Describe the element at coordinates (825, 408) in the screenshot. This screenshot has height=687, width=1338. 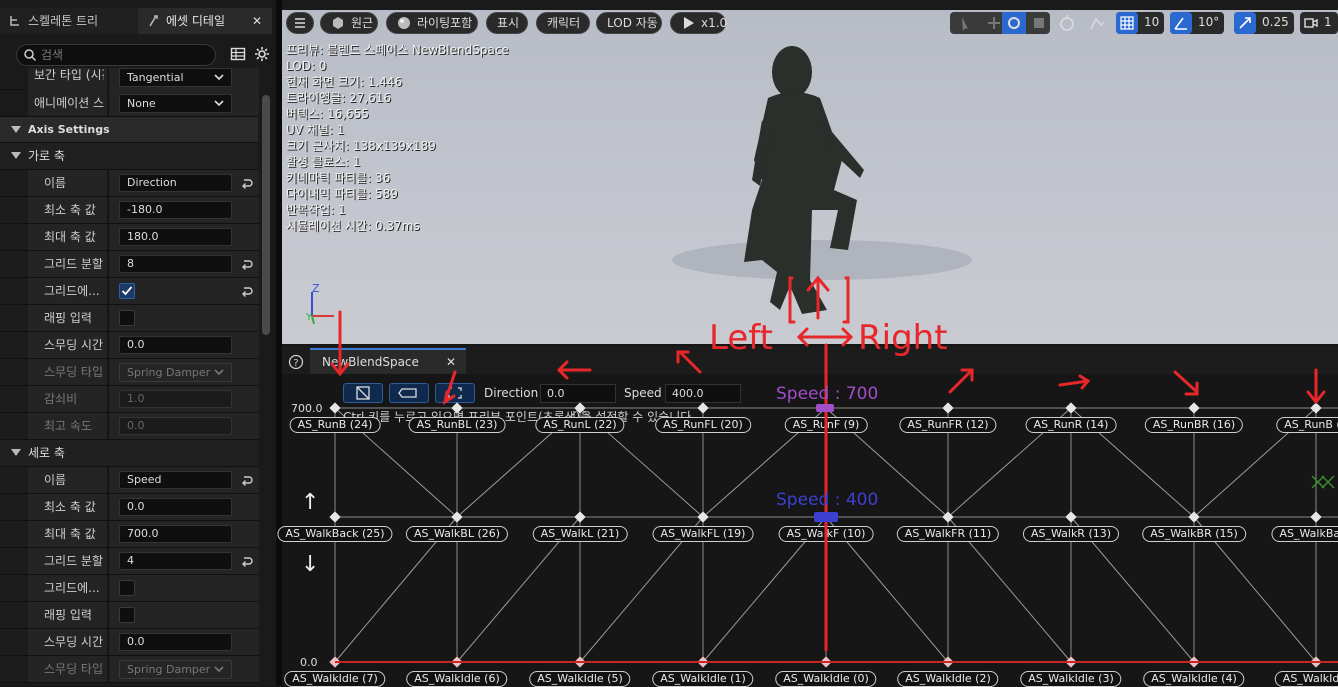
I see `speed-700-marker` at that location.